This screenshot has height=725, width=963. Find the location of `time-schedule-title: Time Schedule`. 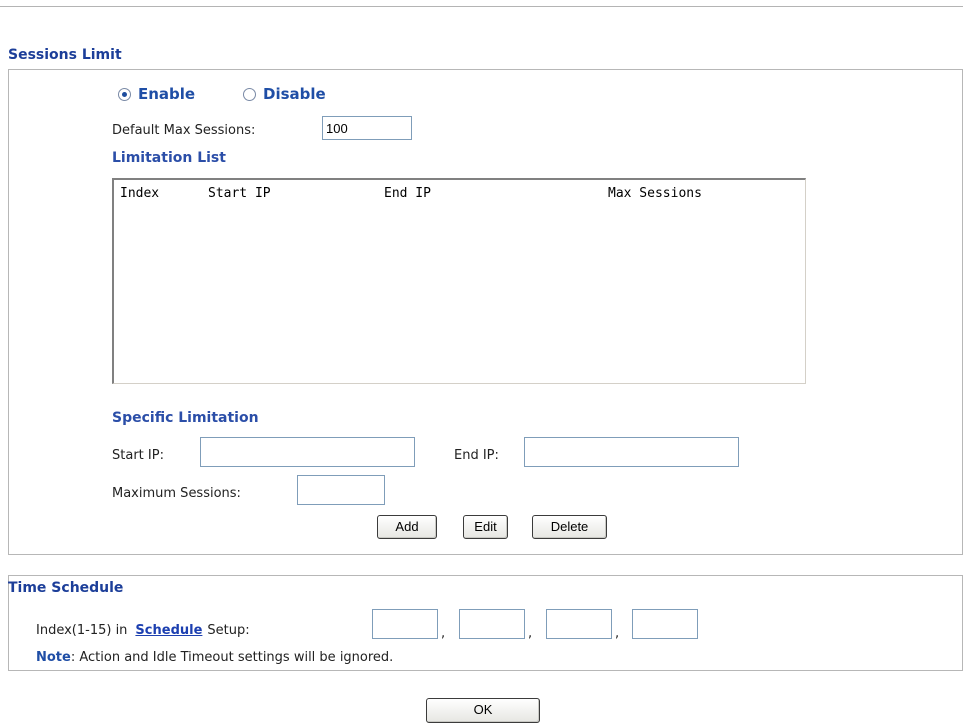

time-schedule-title: Time Schedule is located at coordinates (66, 588).